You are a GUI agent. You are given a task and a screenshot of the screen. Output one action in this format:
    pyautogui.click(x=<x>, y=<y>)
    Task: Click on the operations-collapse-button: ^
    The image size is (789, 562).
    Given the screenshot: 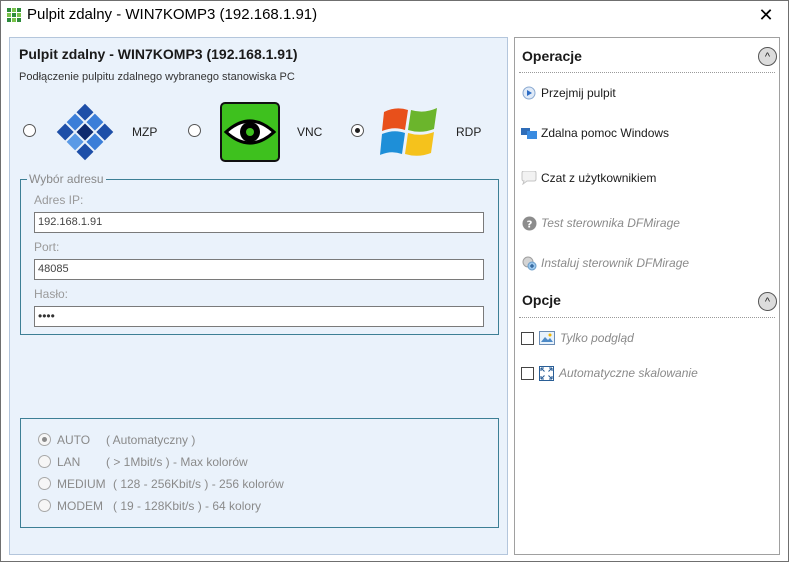 What is the action you would take?
    pyautogui.click(x=767, y=56)
    